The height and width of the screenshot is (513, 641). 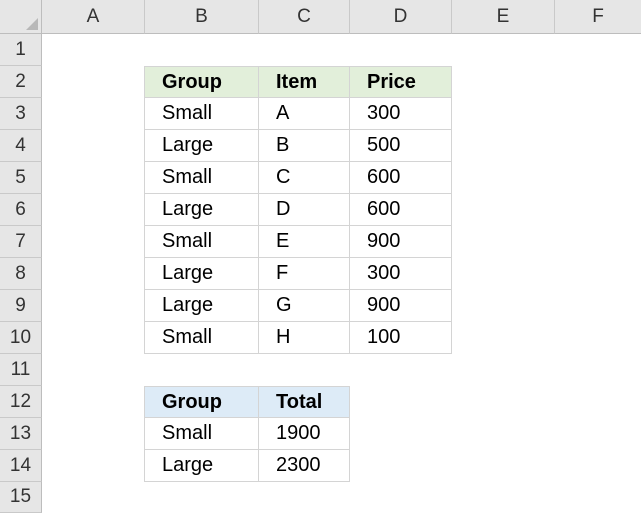 What do you see at coordinates (21, 497) in the screenshot?
I see `row-header-15: 15` at bounding box center [21, 497].